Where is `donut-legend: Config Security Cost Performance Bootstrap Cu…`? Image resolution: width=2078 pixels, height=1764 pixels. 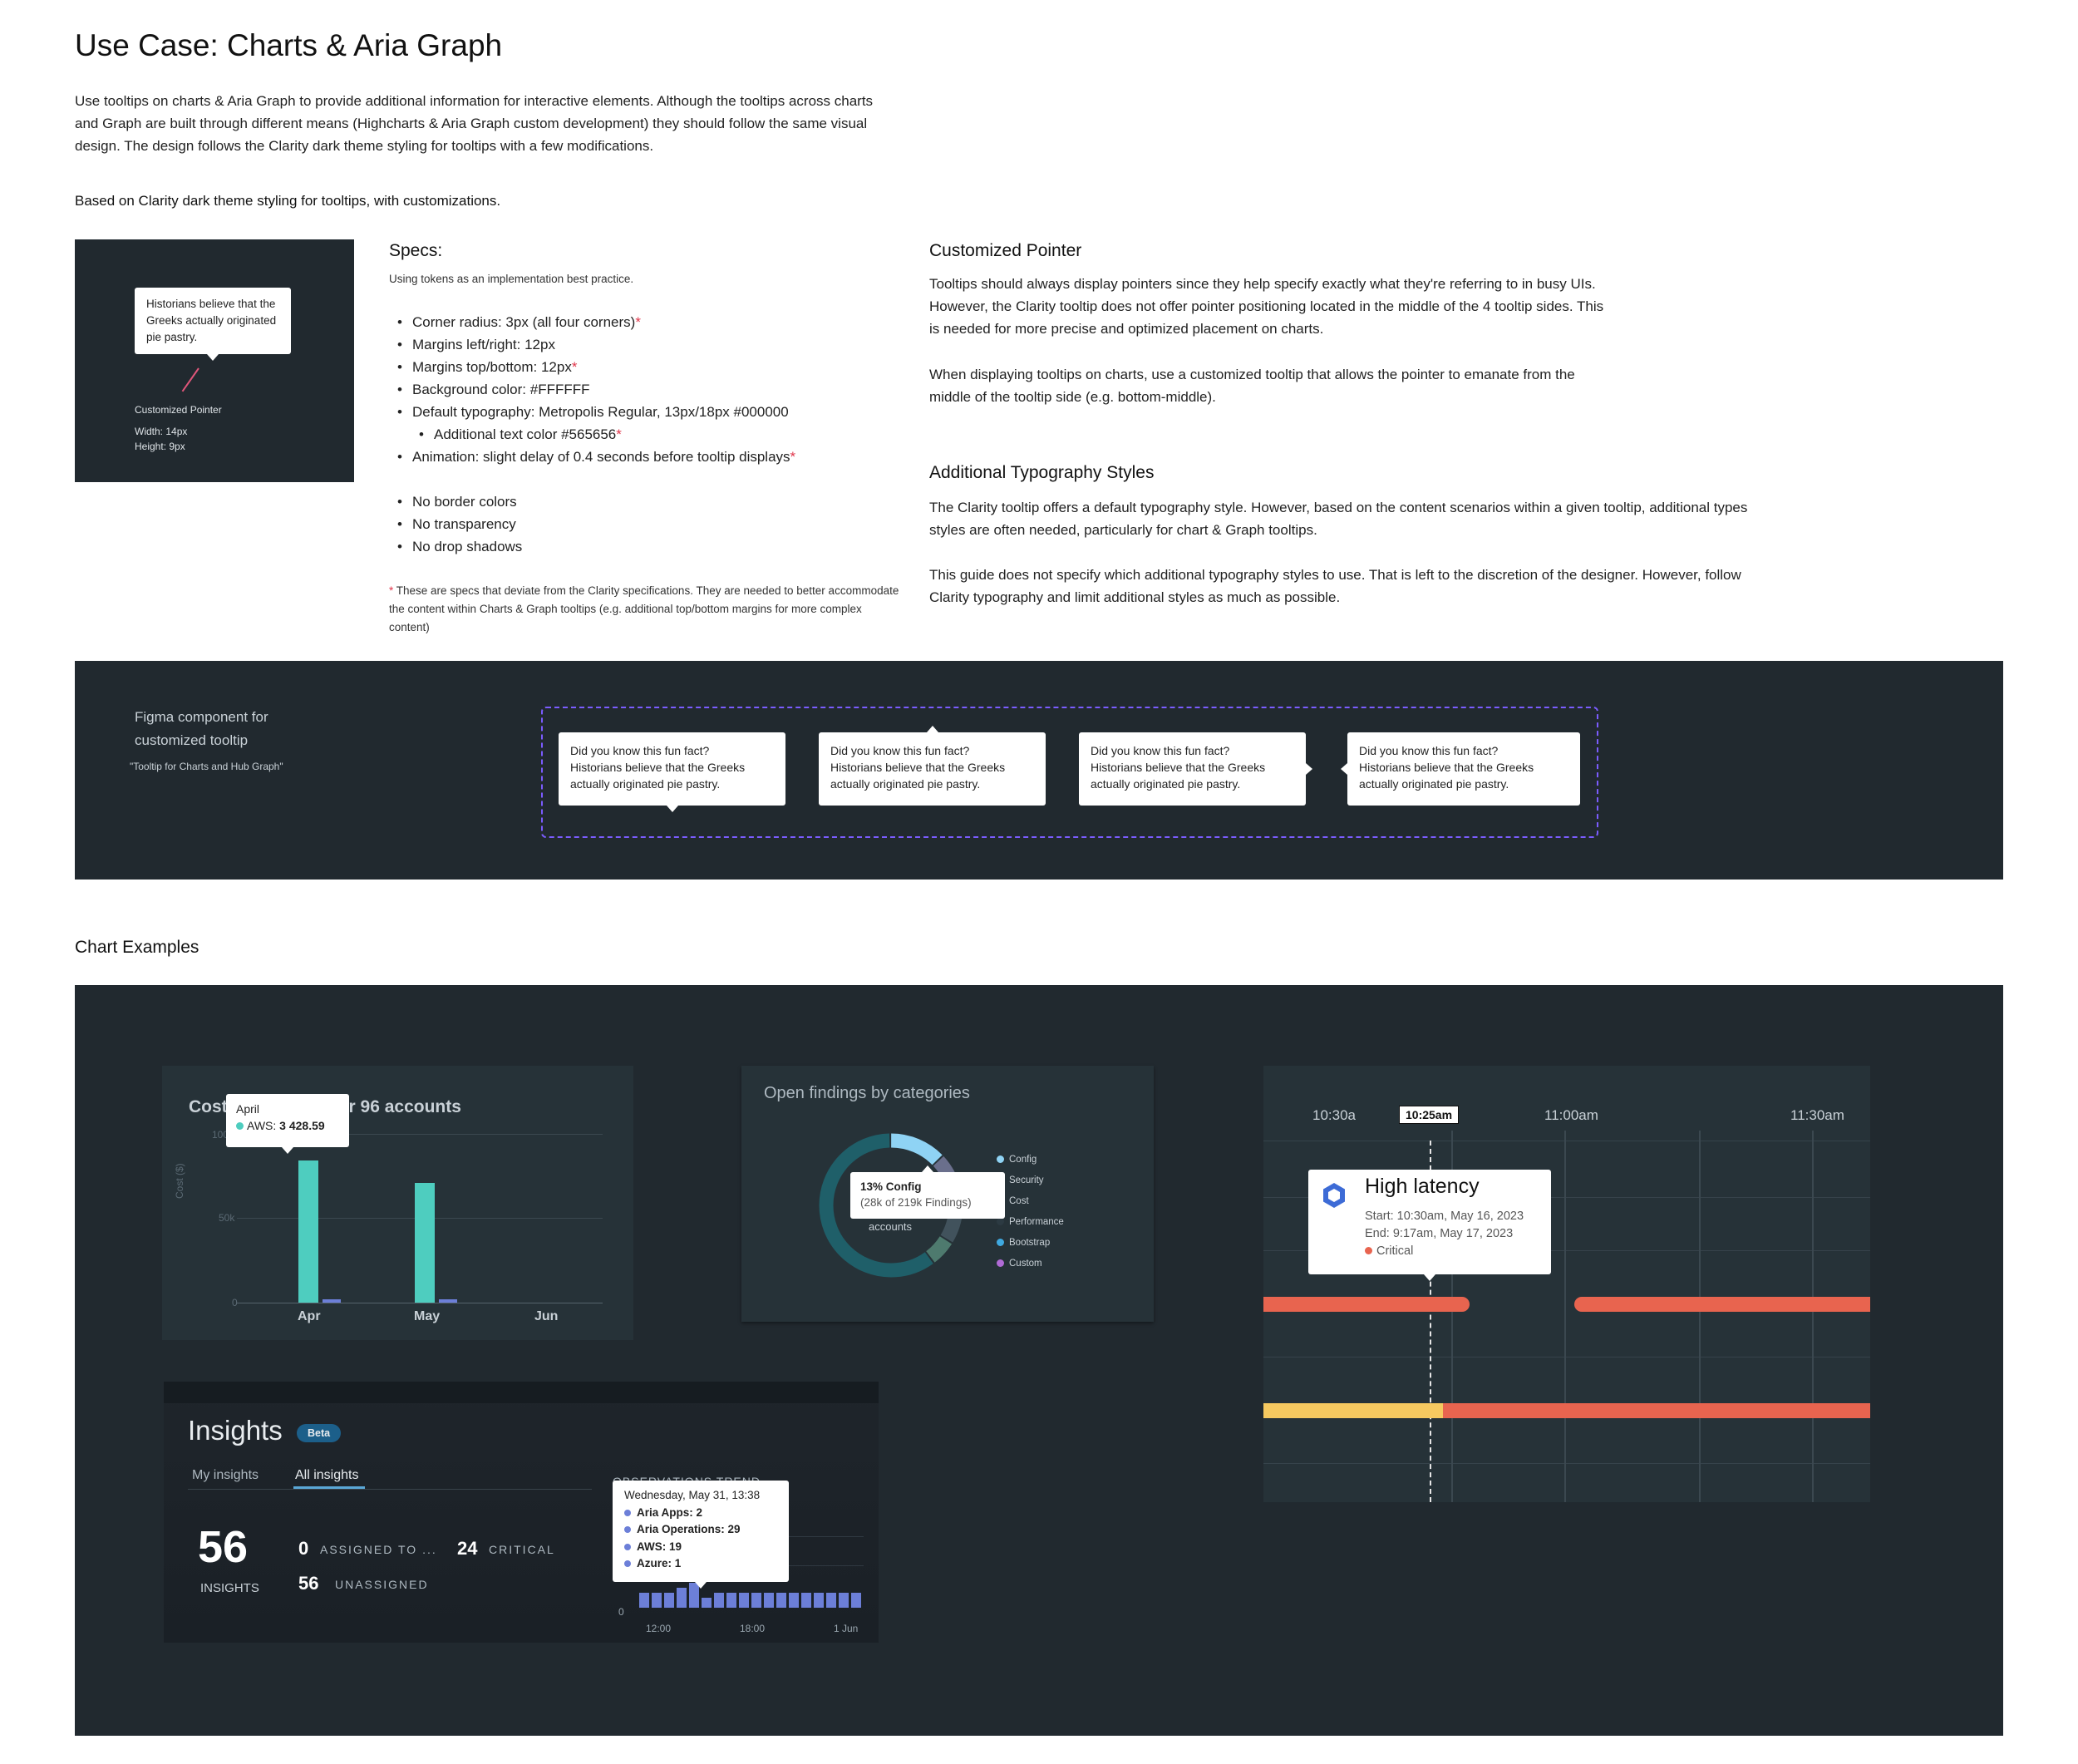
donut-legend: Config Security Cost Performance Bootstrap Cu… is located at coordinates (1030, 1211).